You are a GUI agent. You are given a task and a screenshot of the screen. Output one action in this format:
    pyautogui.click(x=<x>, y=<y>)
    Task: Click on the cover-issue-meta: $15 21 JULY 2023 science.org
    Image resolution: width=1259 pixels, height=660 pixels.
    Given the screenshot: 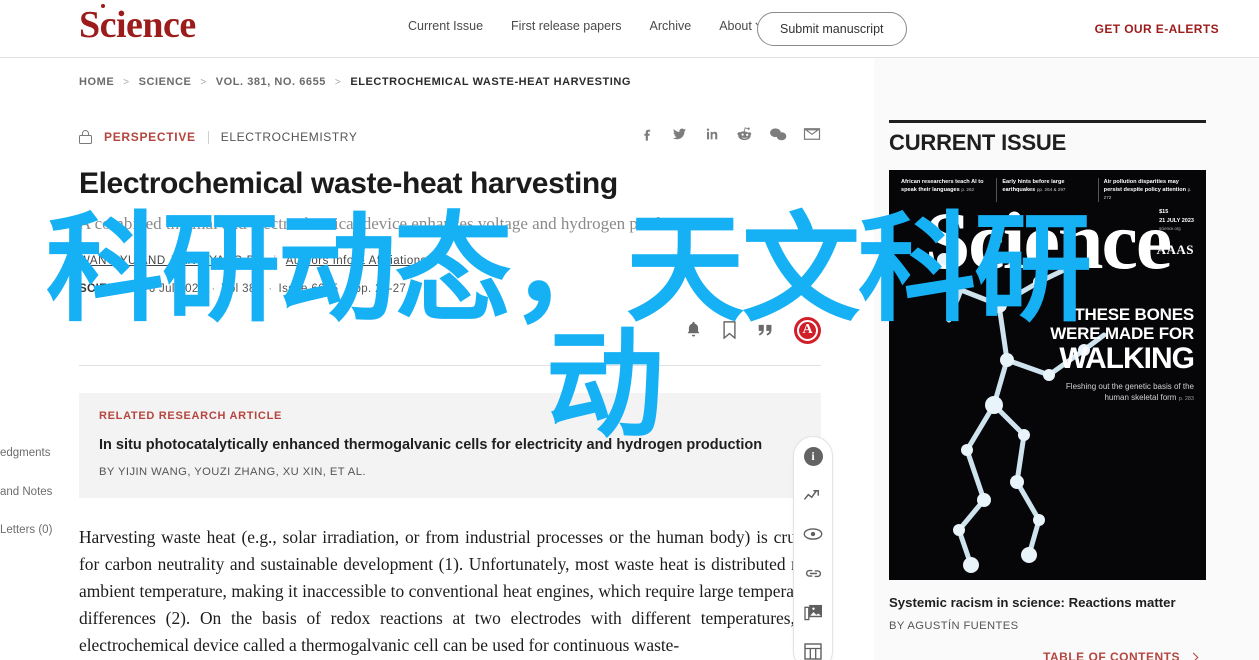 What is the action you would take?
    pyautogui.click(x=1176, y=220)
    